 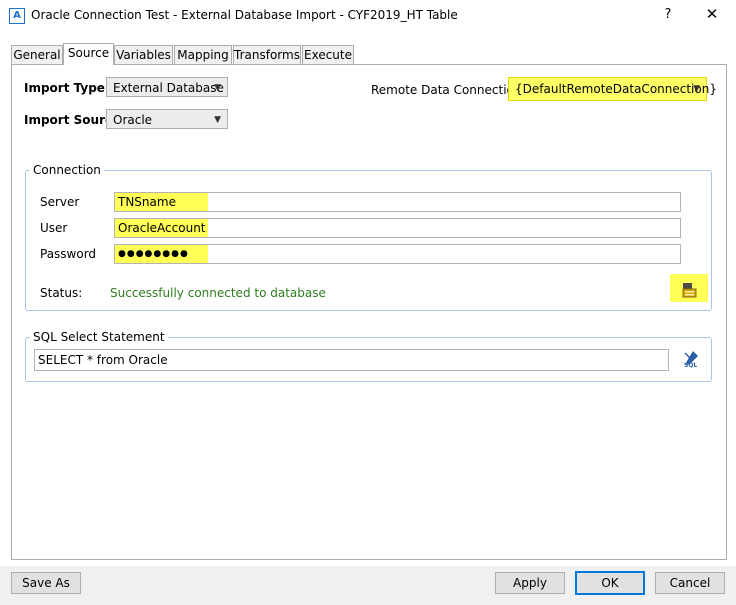 I want to click on tab-general: General, so click(x=37, y=54).